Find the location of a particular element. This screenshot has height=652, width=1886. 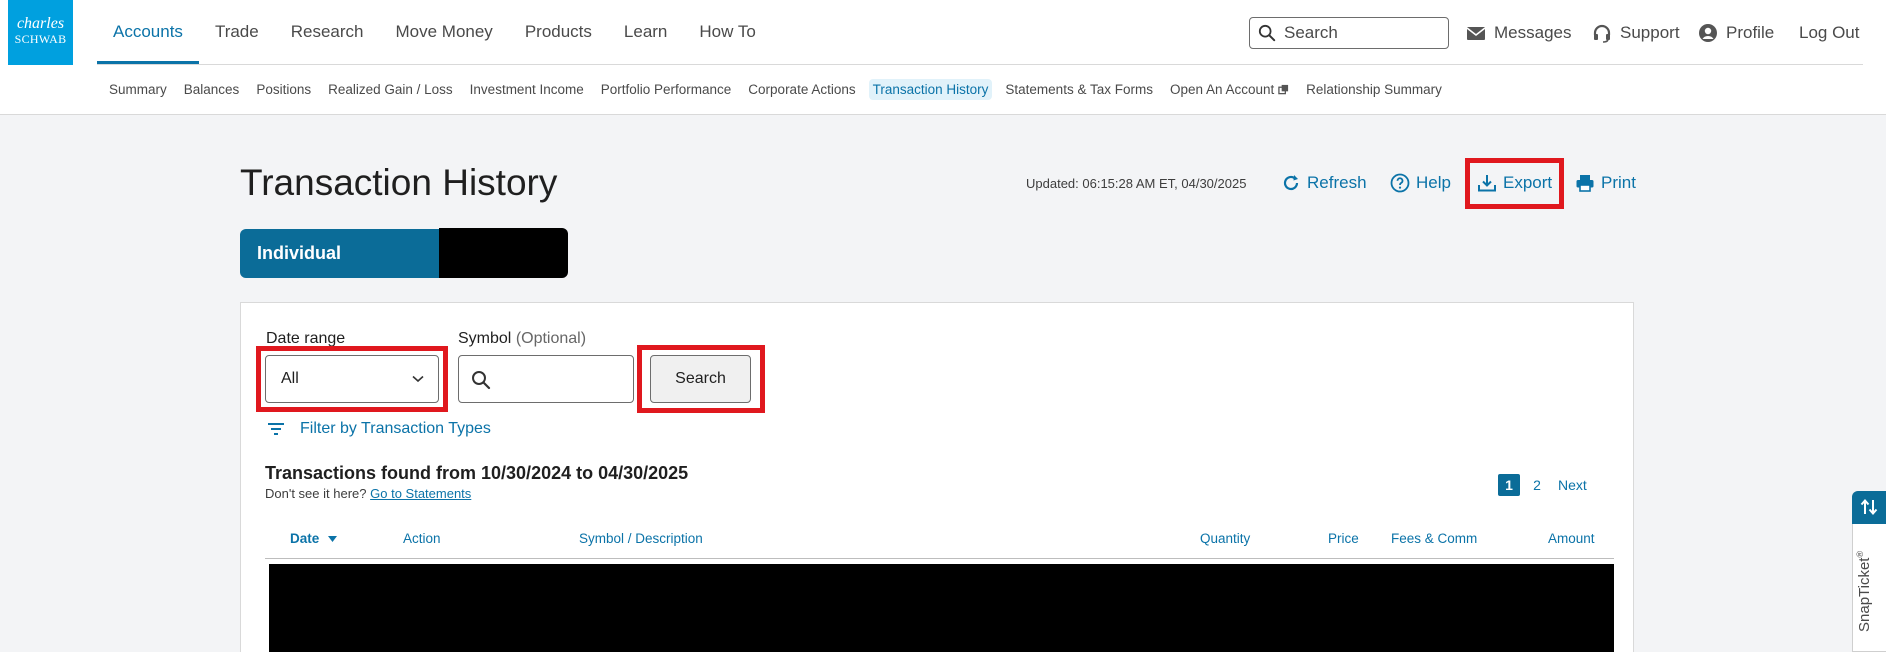

column-fees-comm: Fees & Comm is located at coordinates (1434, 538).